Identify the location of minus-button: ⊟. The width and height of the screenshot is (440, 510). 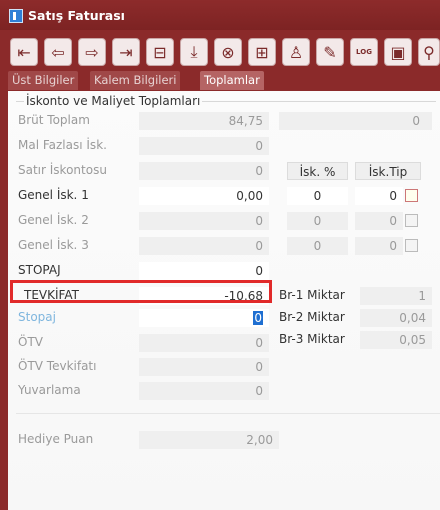
(160, 52).